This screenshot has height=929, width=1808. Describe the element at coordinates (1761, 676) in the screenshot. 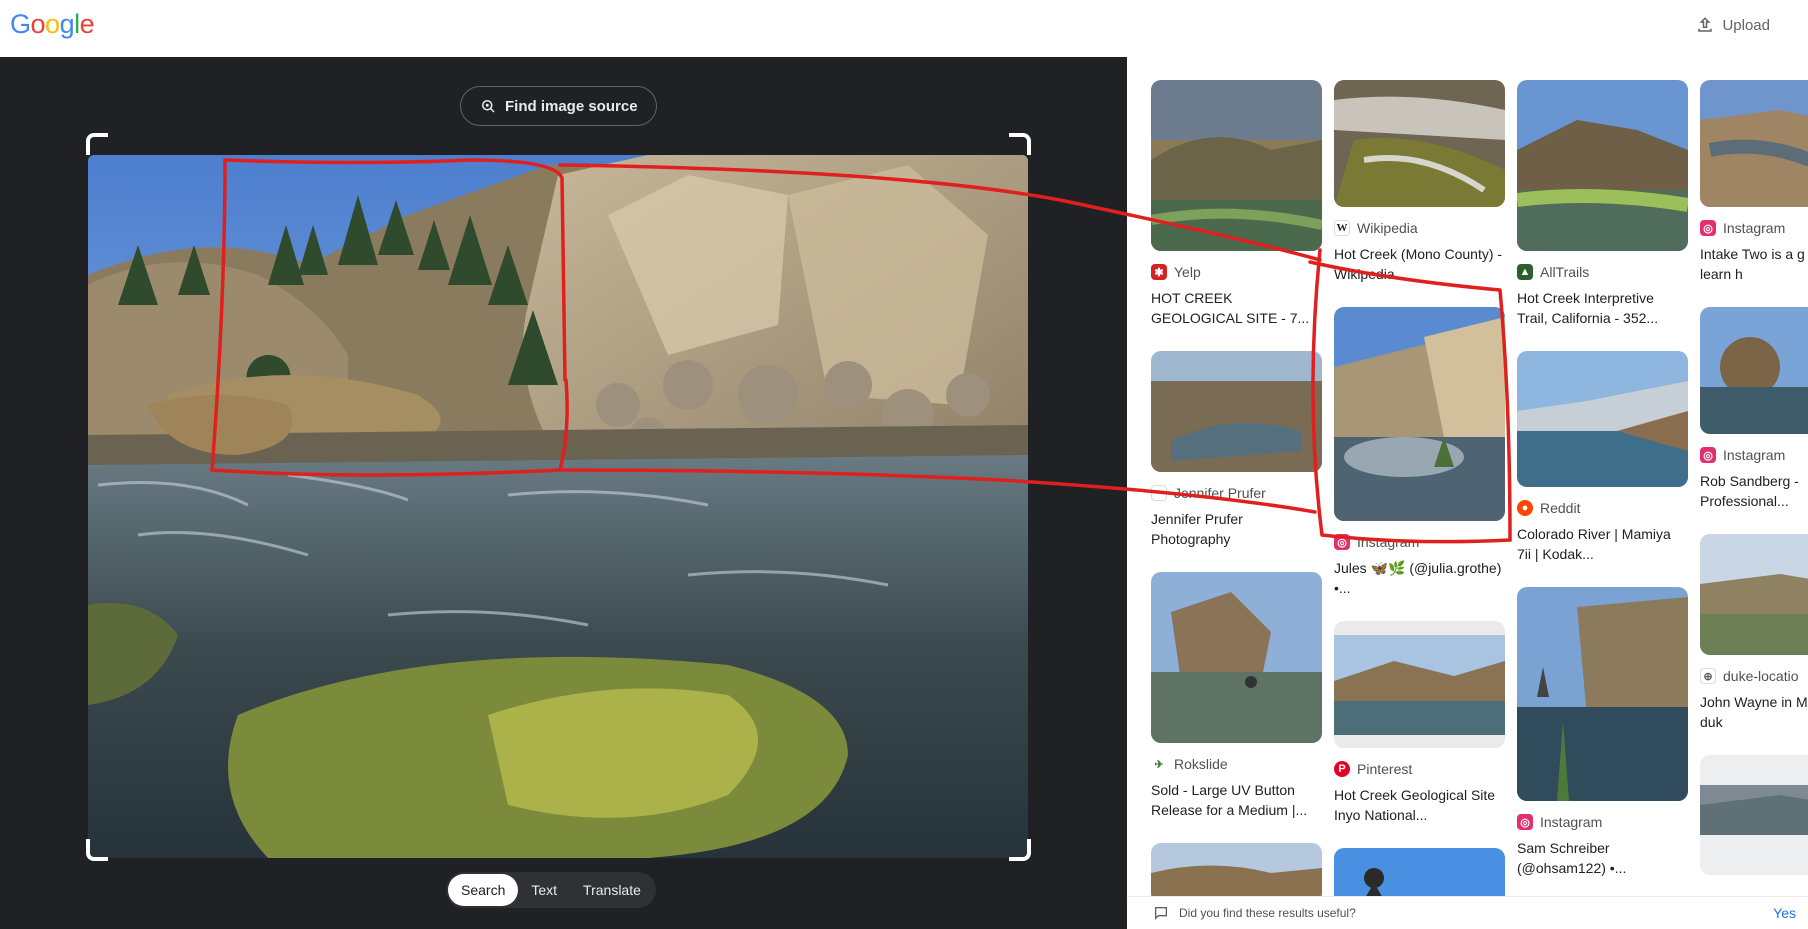

I see `result-source: duke-locatio` at that location.